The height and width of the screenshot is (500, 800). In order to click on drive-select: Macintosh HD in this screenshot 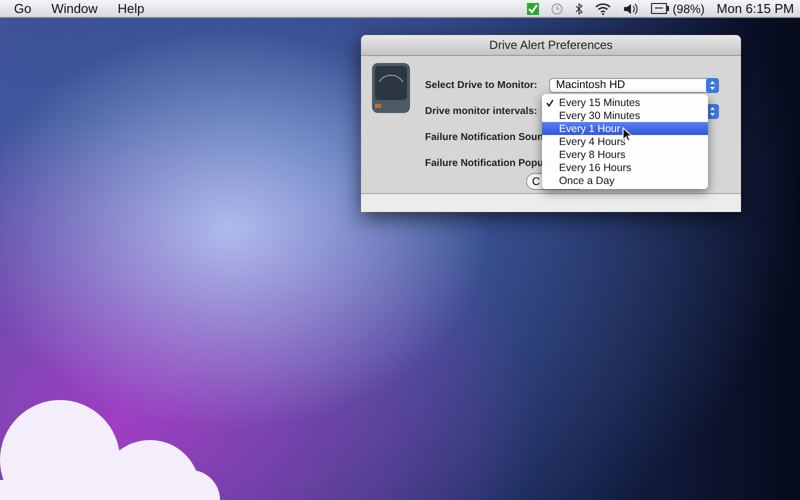, I will do `click(634, 85)`.